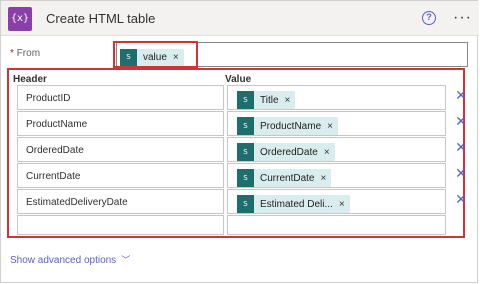 The height and width of the screenshot is (284, 480). I want to click on header-cell: ProductID, so click(120, 97).